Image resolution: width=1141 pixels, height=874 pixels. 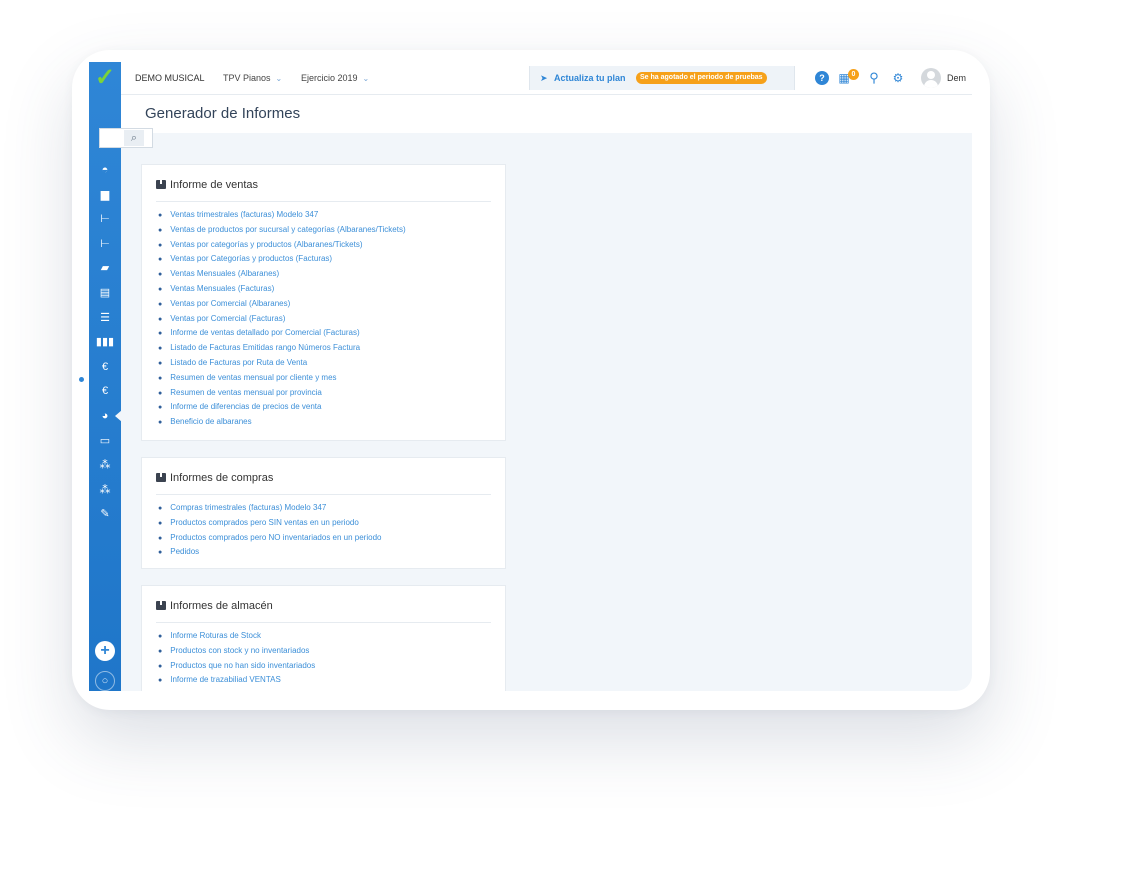 What do you see at coordinates (874, 78) in the screenshot?
I see `search-icon: ⚲` at bounding box center [874, 78].